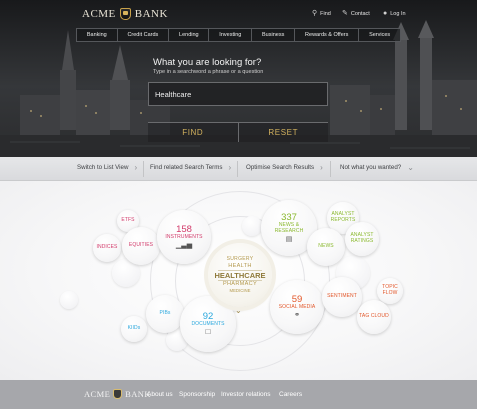 This screenshot has height=409, width=477. I want to click on nav-item-services: Services, so click(380, 35).